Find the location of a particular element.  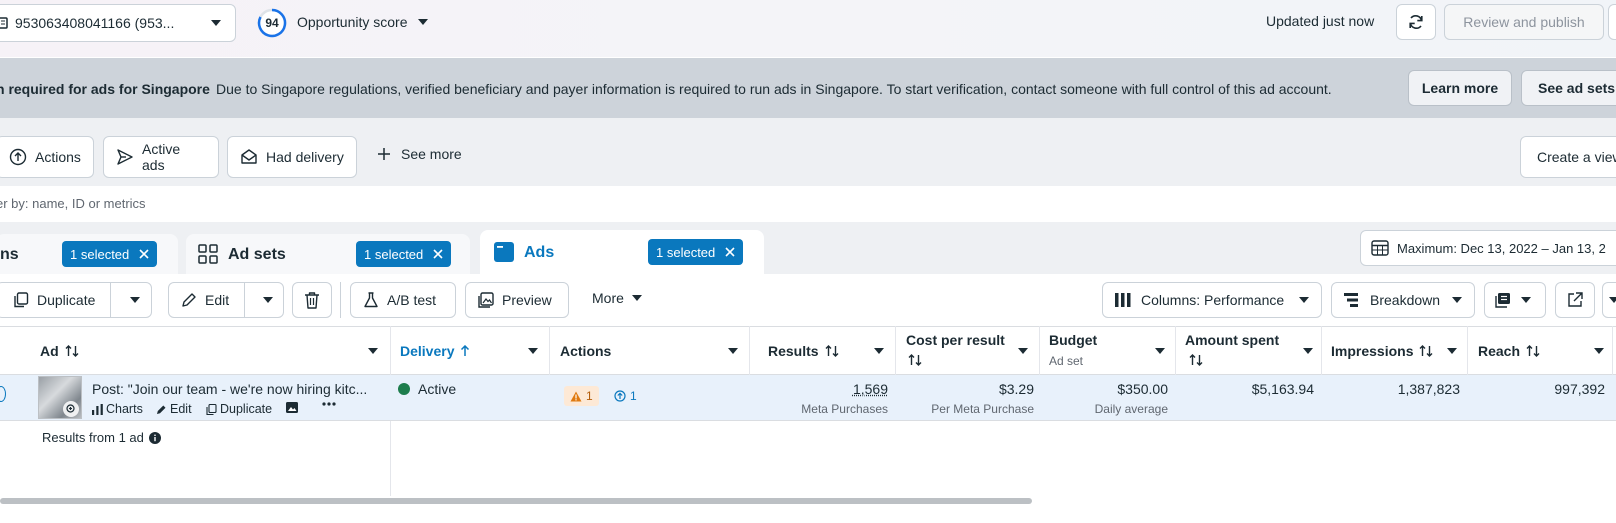

filter-had-delivery-label: Had delivery is located at coordinates (305, 157).